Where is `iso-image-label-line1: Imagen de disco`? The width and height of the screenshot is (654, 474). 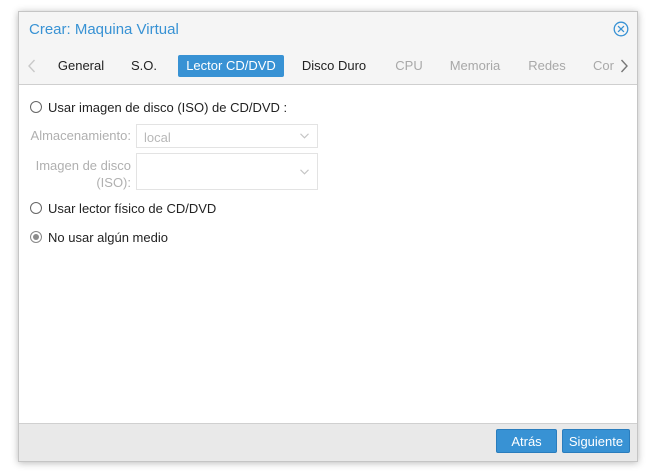
iso-image-label-line1: Imagen de disco is located at coordinates (83, 165).